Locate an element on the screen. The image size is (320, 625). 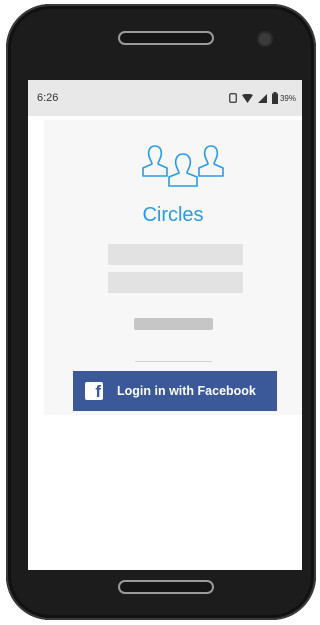
facebook-icon-glyph: f is located at coordinates (98, 391).